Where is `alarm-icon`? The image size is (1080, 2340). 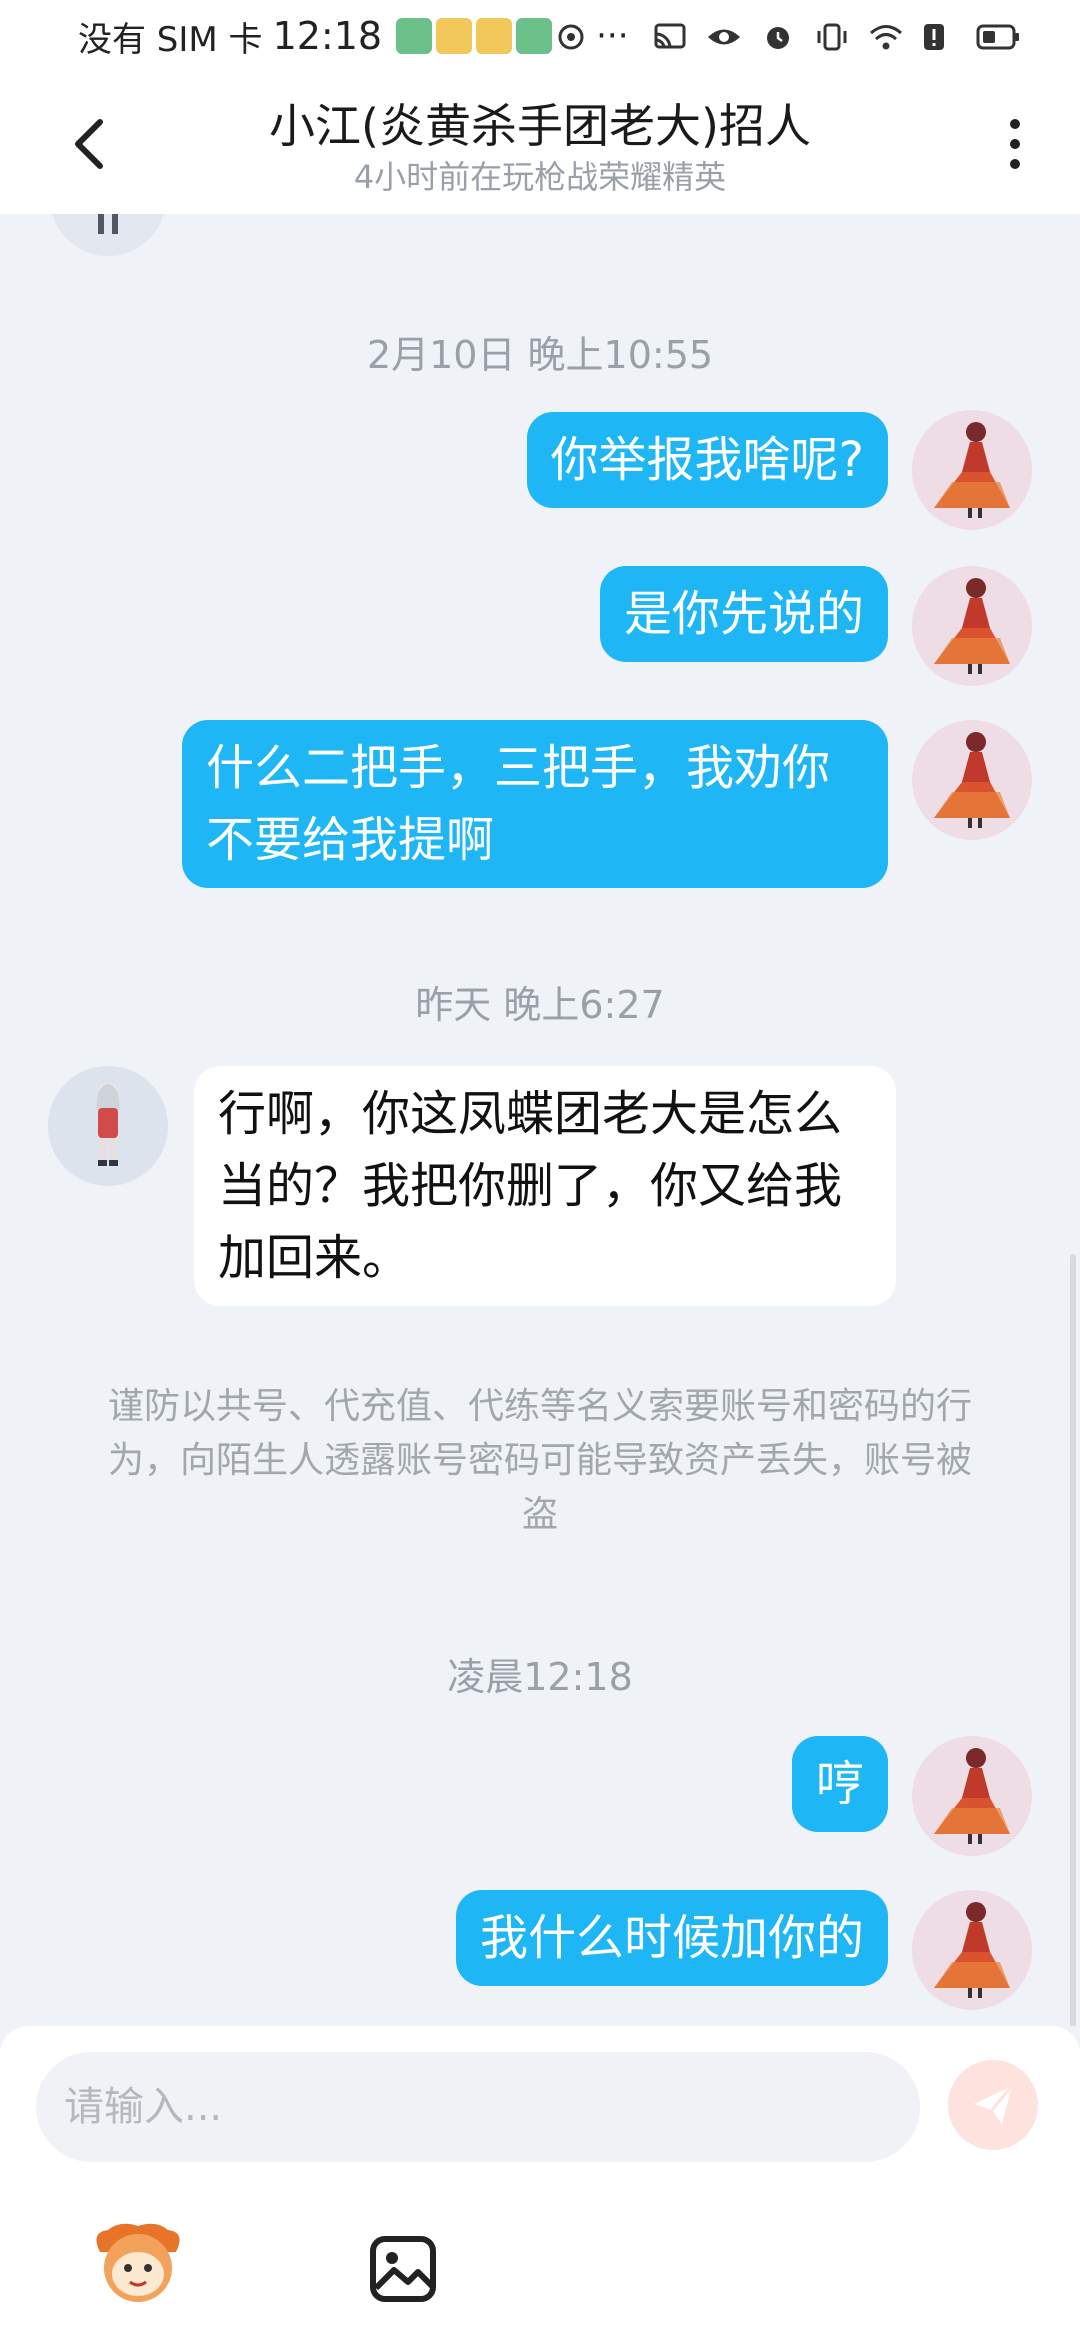 alarm-icon is located at coordinates (778, 36).